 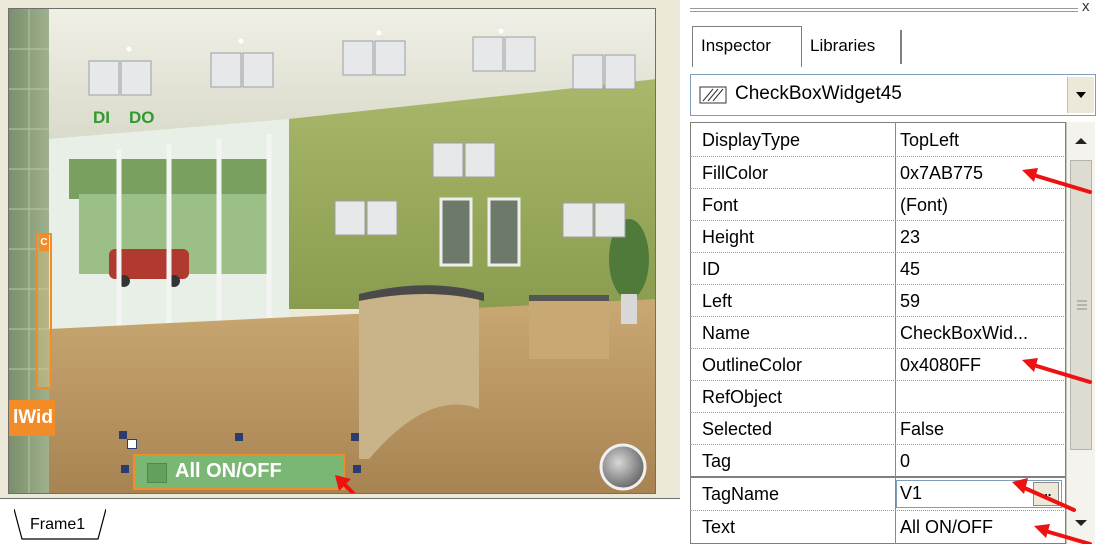 I want to click on tab-libraries: Libraries, so click(x=852, y=47).